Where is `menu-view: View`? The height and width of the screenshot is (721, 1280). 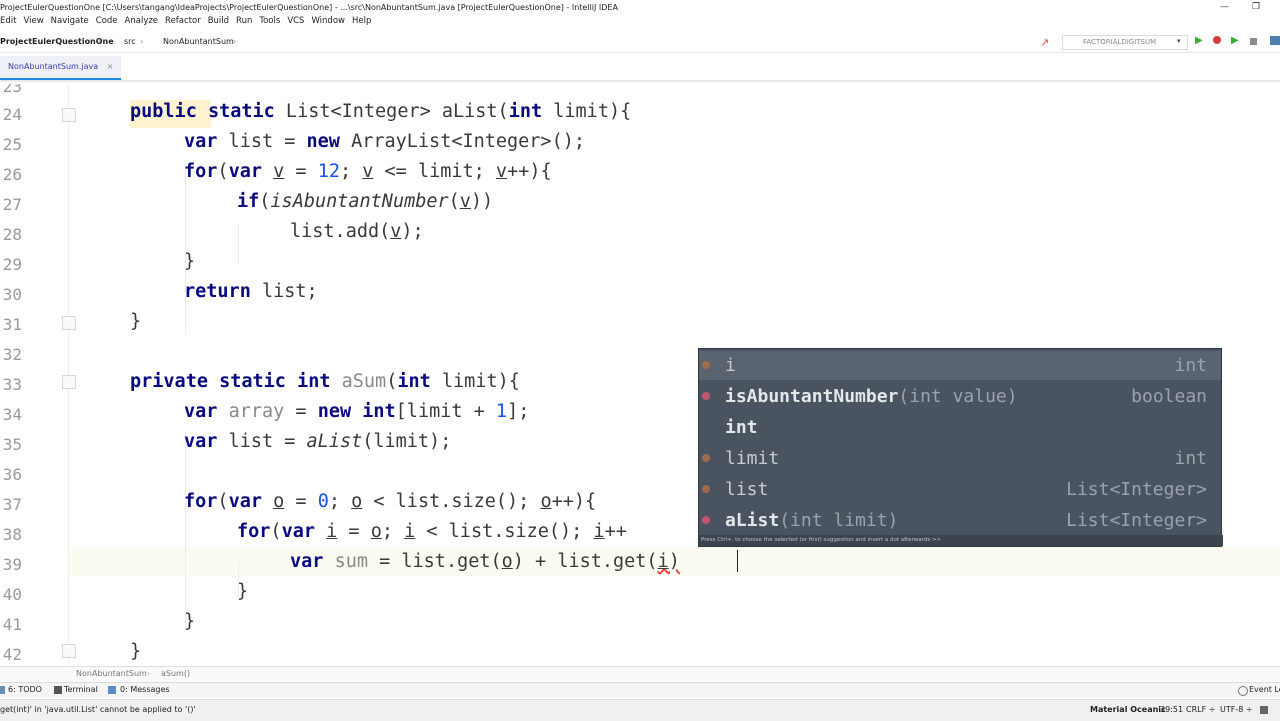
menu-view: View is located at coordinates (33, 21).